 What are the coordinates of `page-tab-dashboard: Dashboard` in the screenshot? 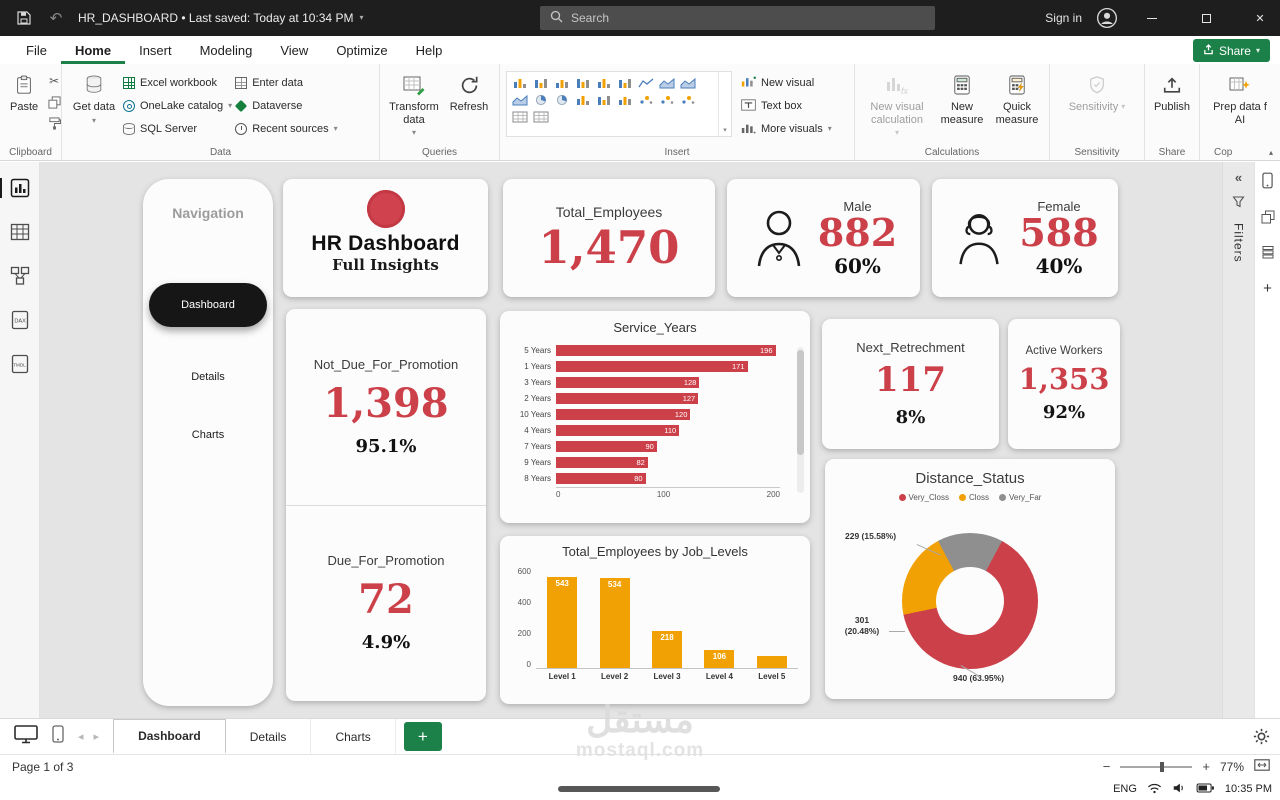 It's located at (169, 736).